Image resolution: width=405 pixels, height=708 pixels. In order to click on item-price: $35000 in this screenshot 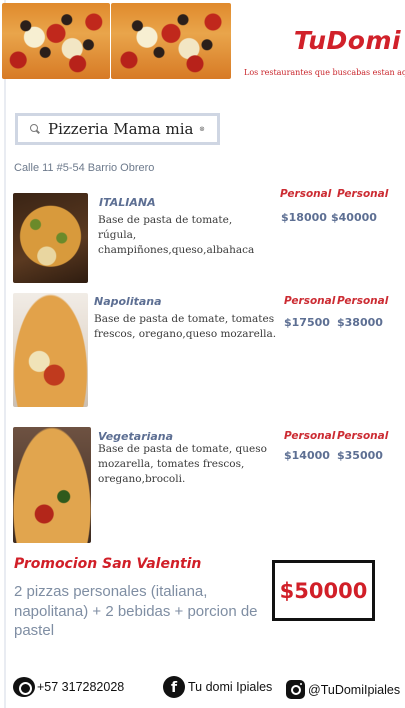, I will do `click(360, 455)`.